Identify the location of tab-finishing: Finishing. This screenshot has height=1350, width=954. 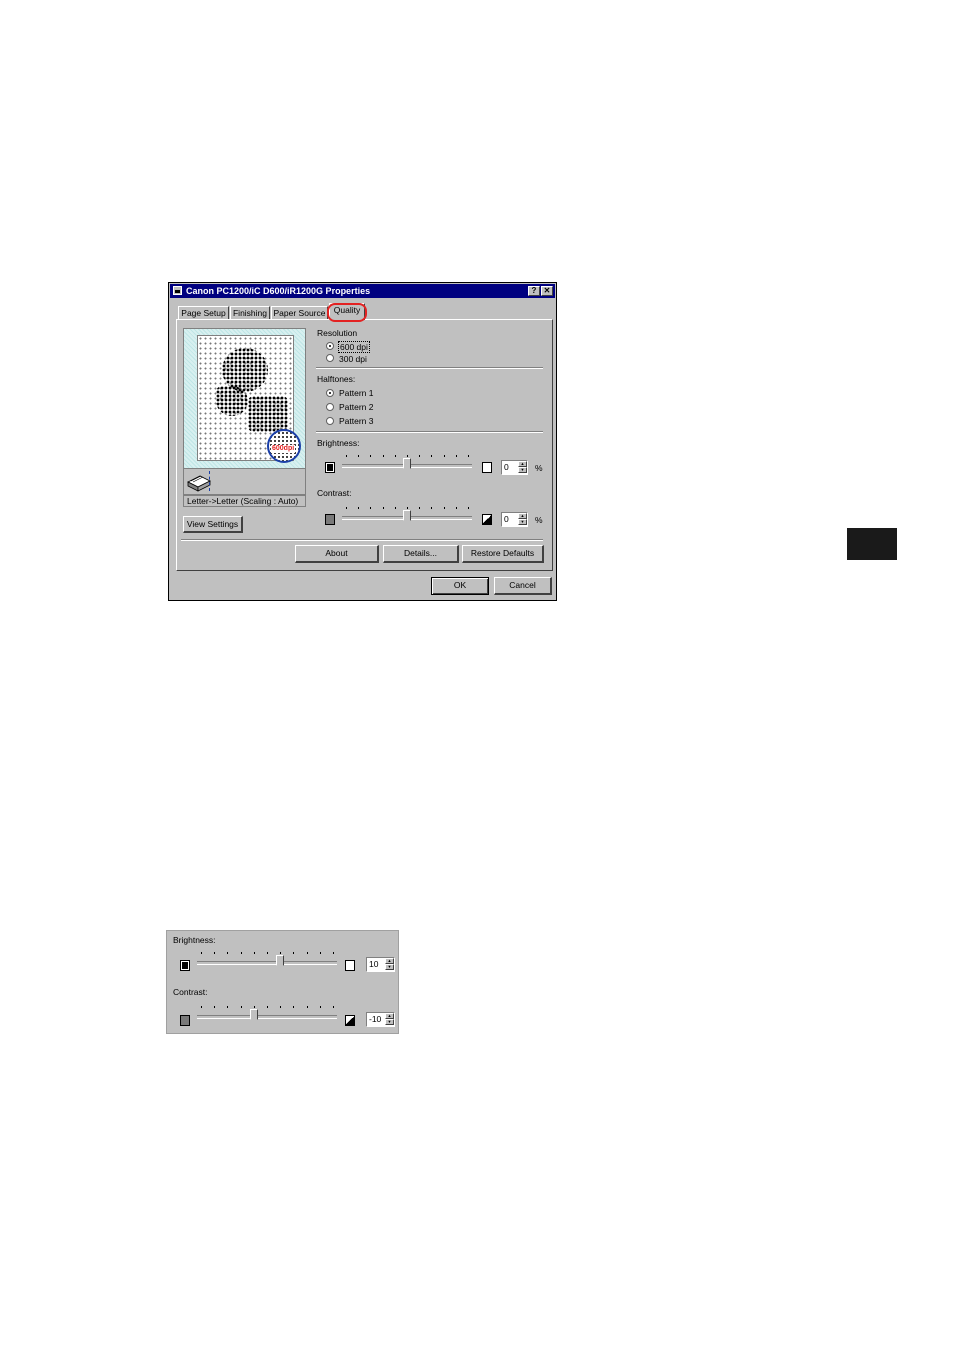
(250, 312).